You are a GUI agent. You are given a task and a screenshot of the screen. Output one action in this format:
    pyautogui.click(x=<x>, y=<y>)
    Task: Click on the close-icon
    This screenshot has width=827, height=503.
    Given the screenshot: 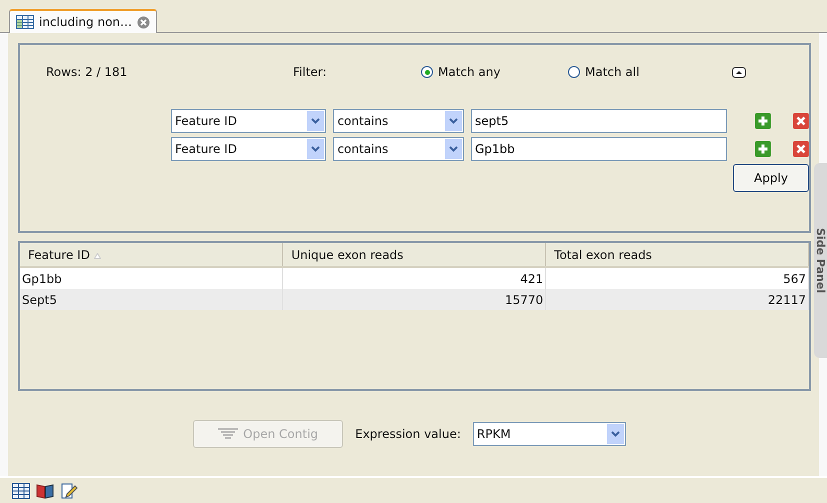 What is the action you would take?
    pyautogui.click(x=143, y=22)
    